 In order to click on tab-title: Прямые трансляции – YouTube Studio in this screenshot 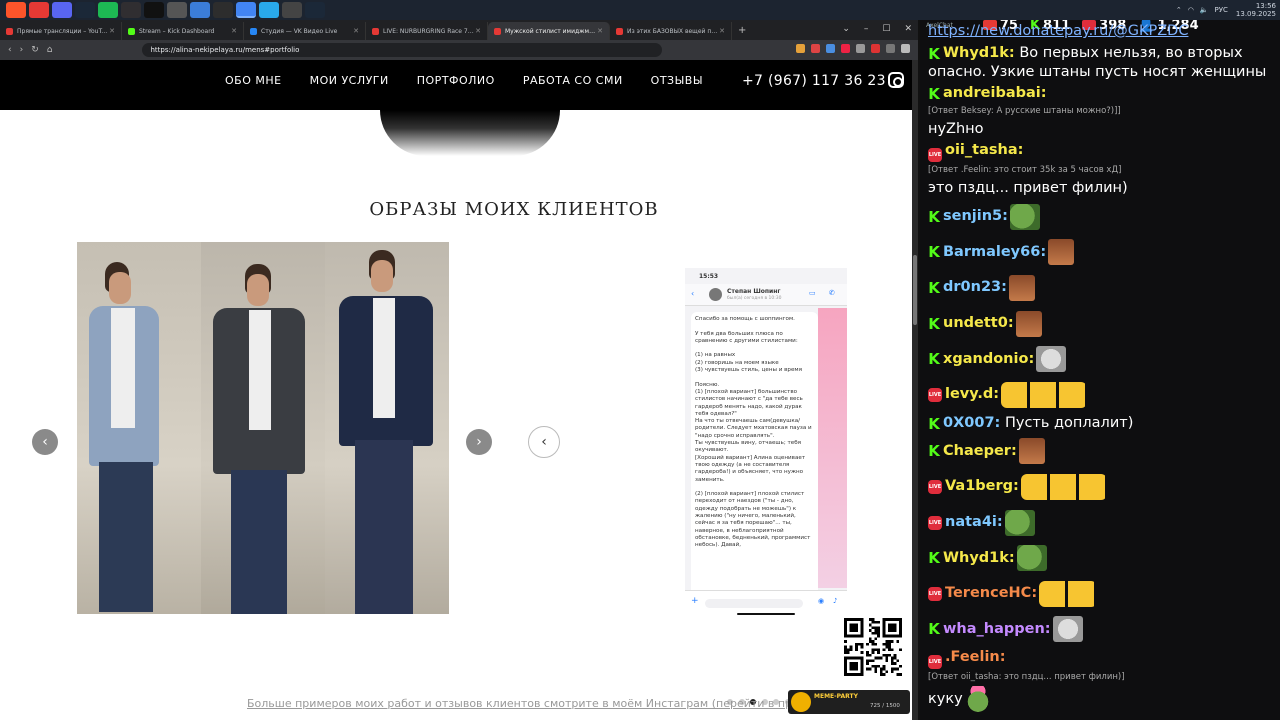, I will do `click(63, 31)`.